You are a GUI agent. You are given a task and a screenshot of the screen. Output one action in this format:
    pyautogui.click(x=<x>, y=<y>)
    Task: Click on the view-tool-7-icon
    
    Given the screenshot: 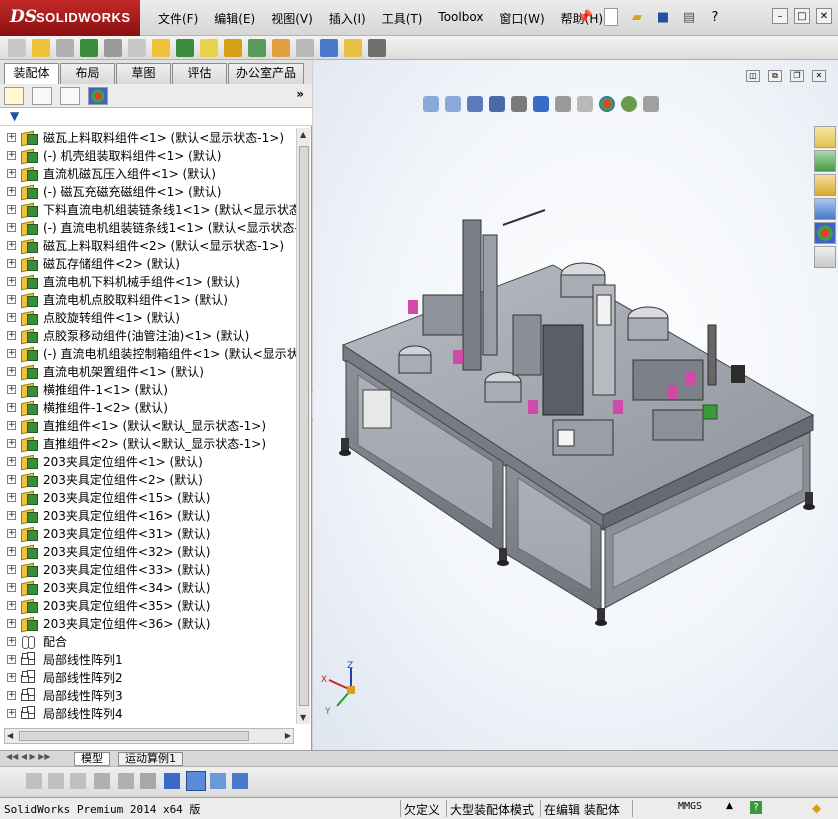 What is the action you would take?
    pyautogui.click(x=172, y=781)
    